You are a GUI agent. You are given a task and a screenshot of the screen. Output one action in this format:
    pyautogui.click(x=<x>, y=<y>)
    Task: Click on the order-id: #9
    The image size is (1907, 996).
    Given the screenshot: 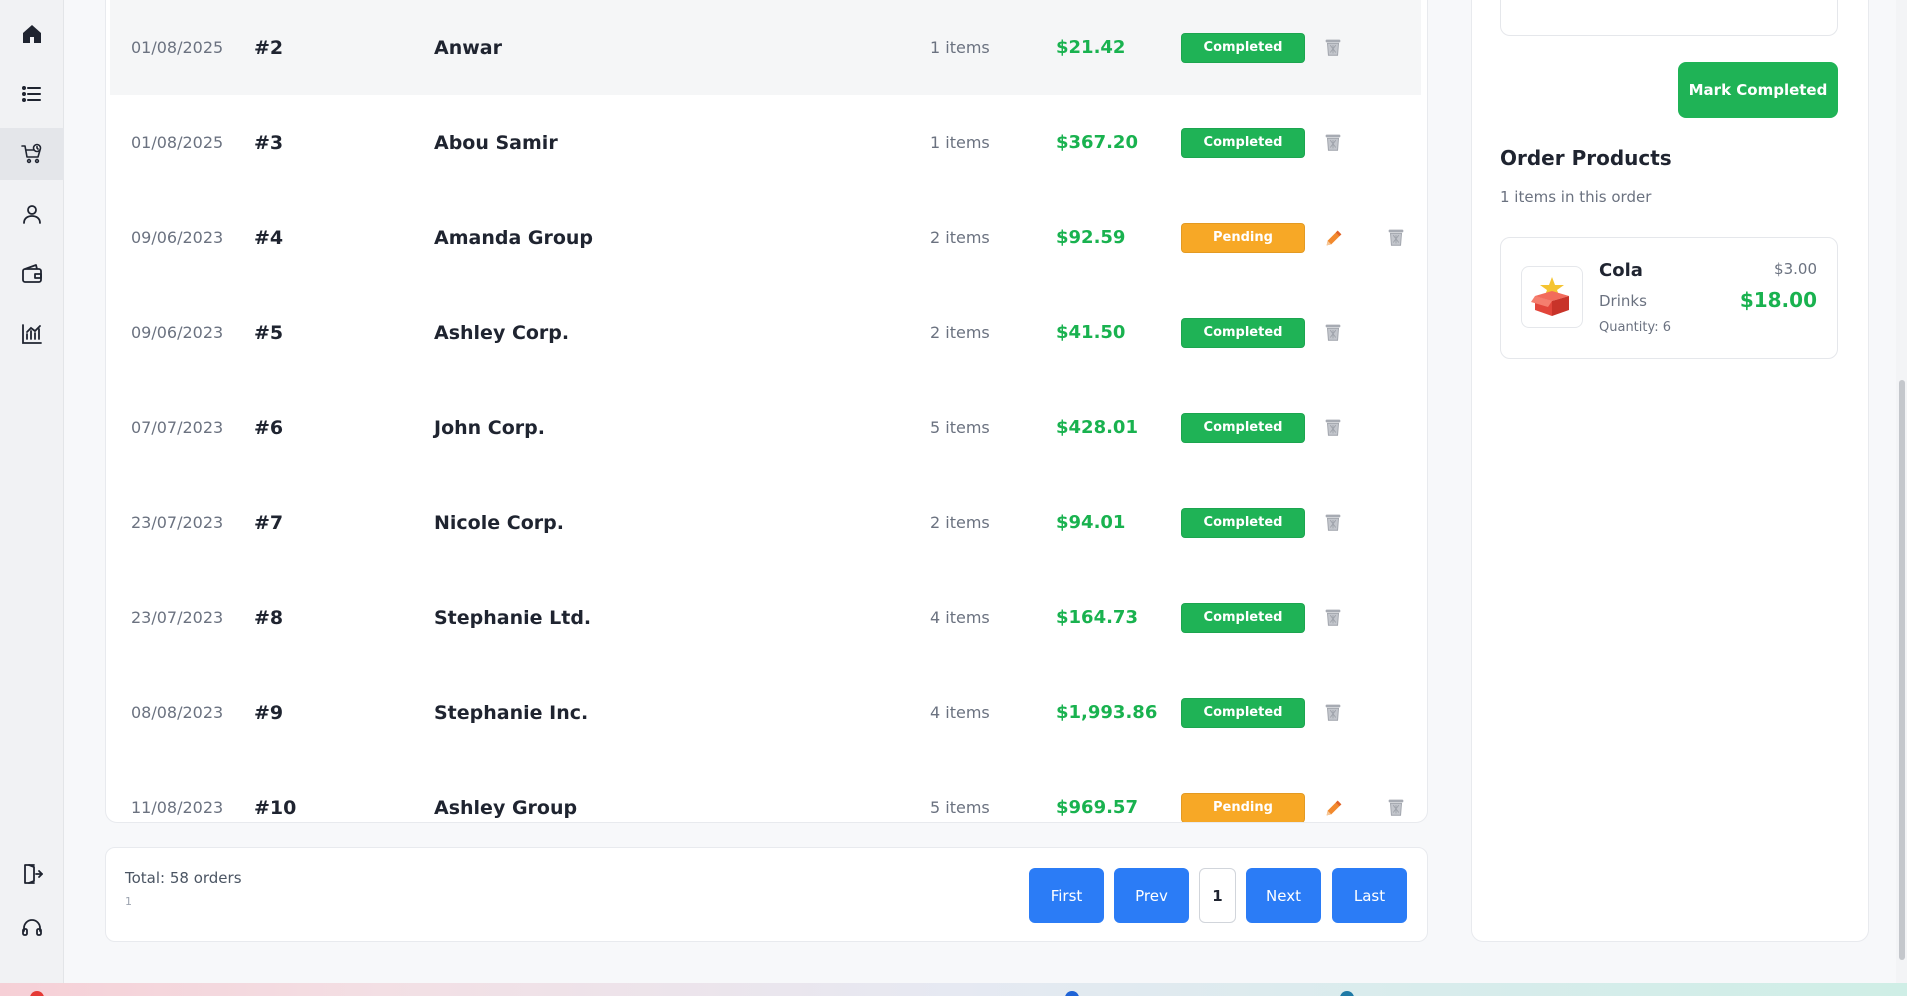 What is the action you would take?
    pyautogui.click(x=269, y=712)
    